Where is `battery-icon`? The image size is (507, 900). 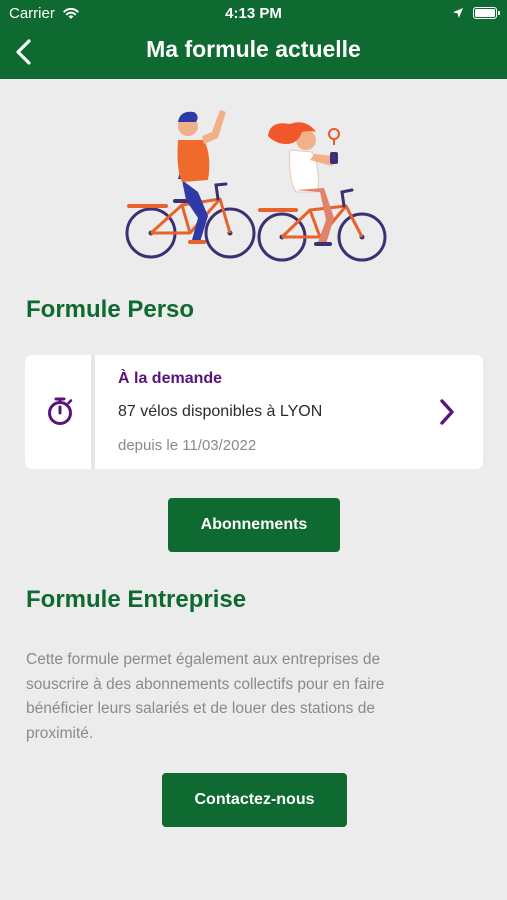 battery-icon is located at coordinates (486, 13).